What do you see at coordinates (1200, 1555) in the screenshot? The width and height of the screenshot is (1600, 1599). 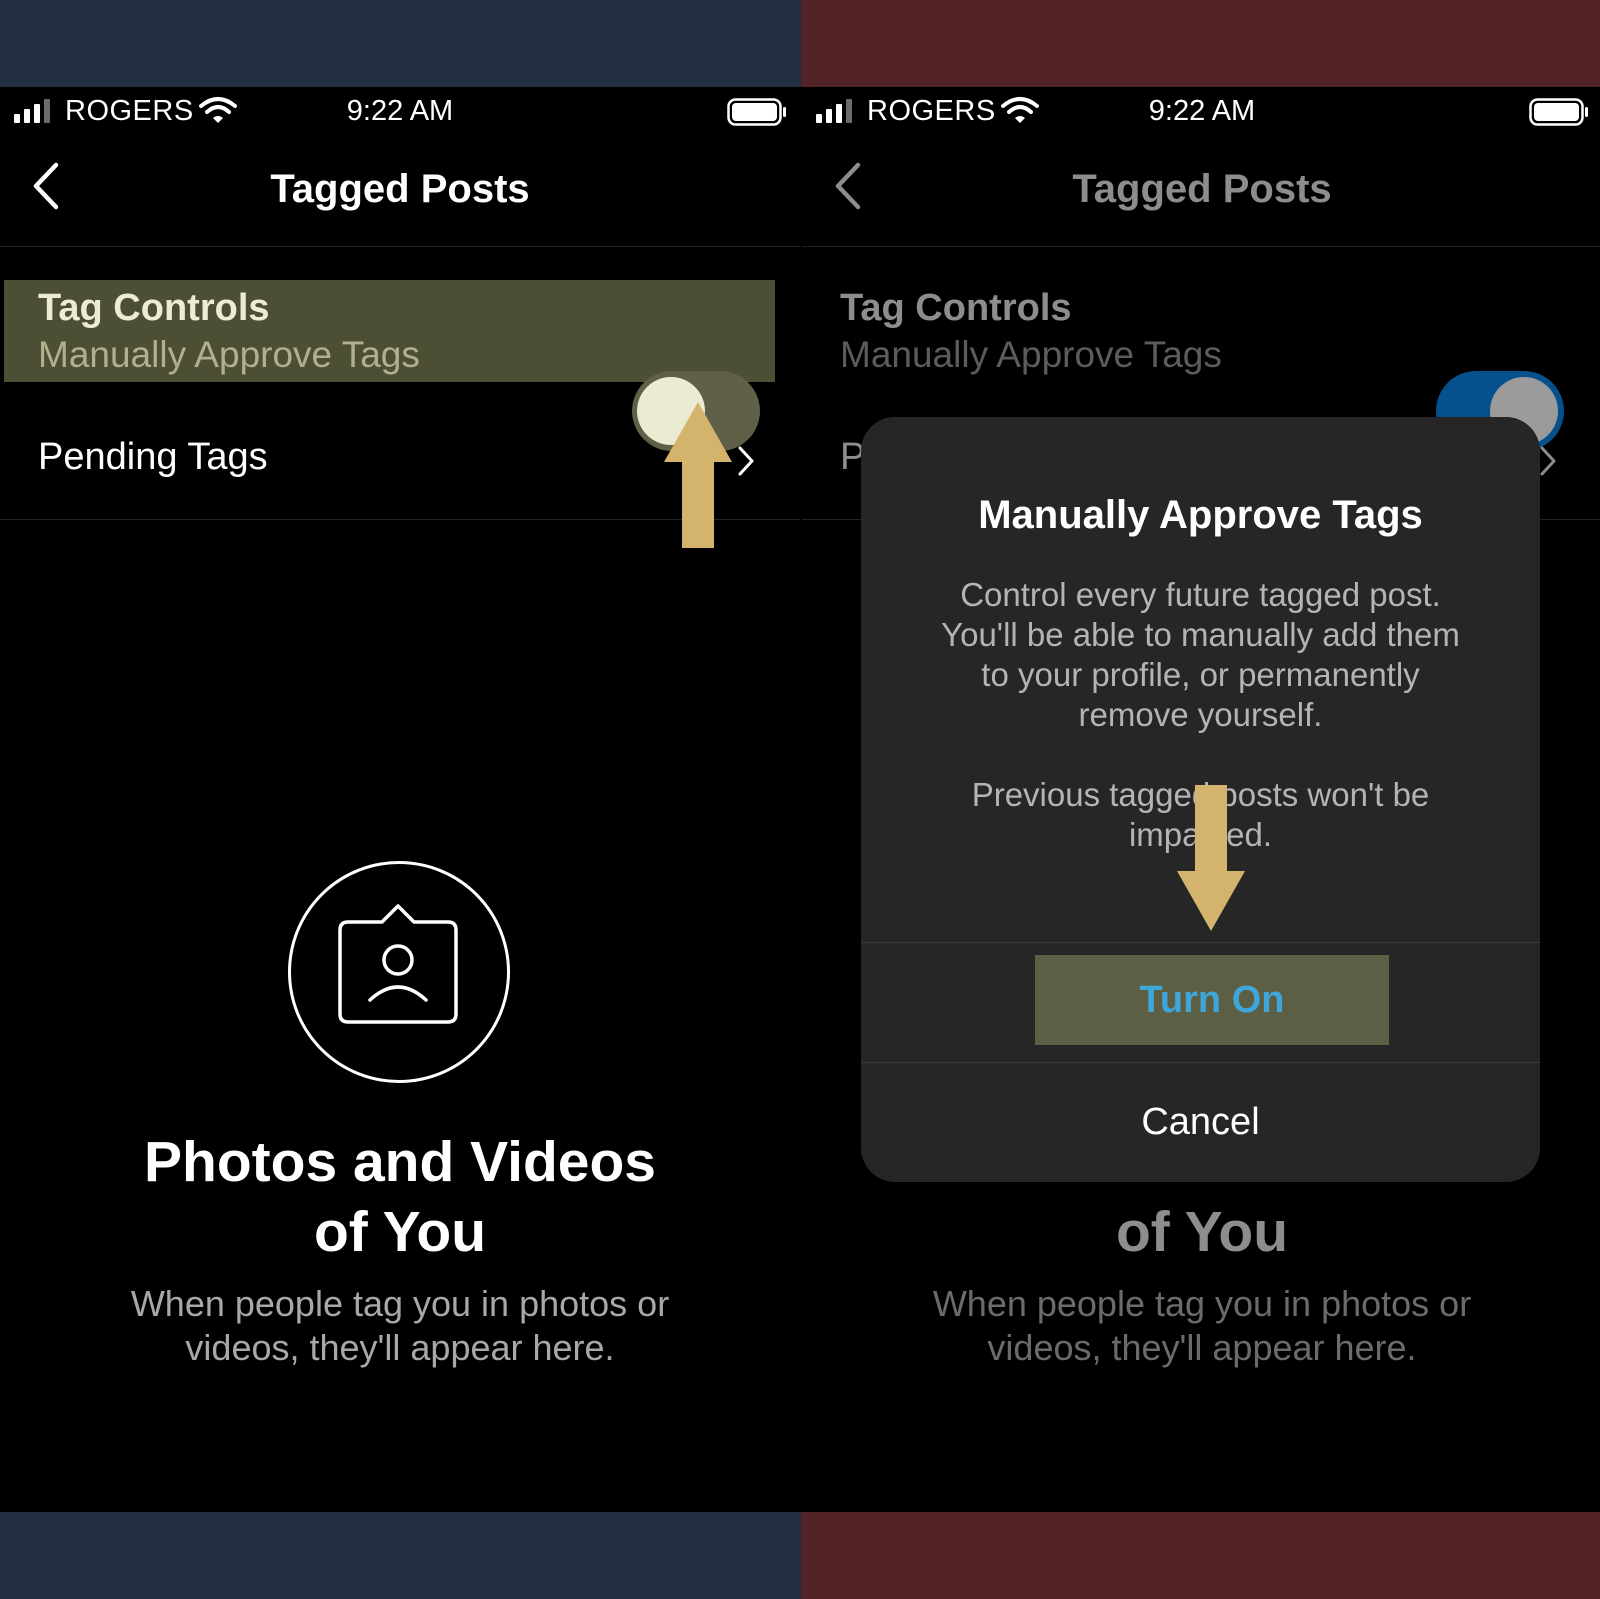 I see `bottom-band-right` at bounding box center [1200, 1555].